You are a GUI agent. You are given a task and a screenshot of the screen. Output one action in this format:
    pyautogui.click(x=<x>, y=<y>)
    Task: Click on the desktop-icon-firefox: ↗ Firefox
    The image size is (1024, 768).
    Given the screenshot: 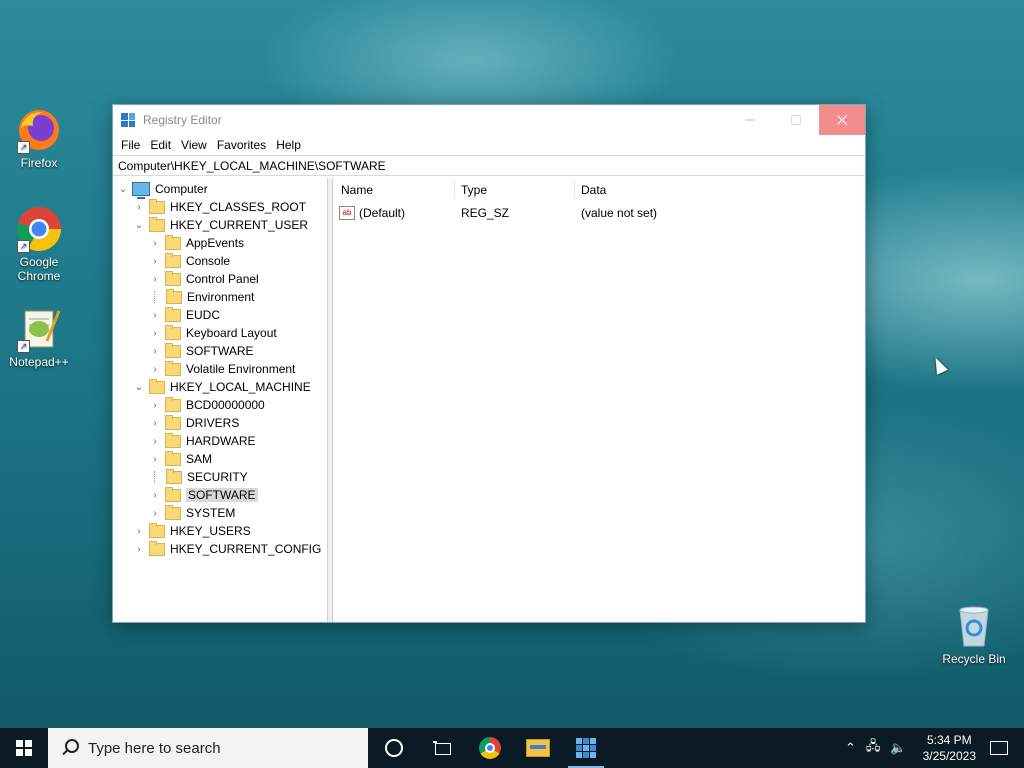 What is the action you would take?
    pyautogui.click(x=39, y=138)
    